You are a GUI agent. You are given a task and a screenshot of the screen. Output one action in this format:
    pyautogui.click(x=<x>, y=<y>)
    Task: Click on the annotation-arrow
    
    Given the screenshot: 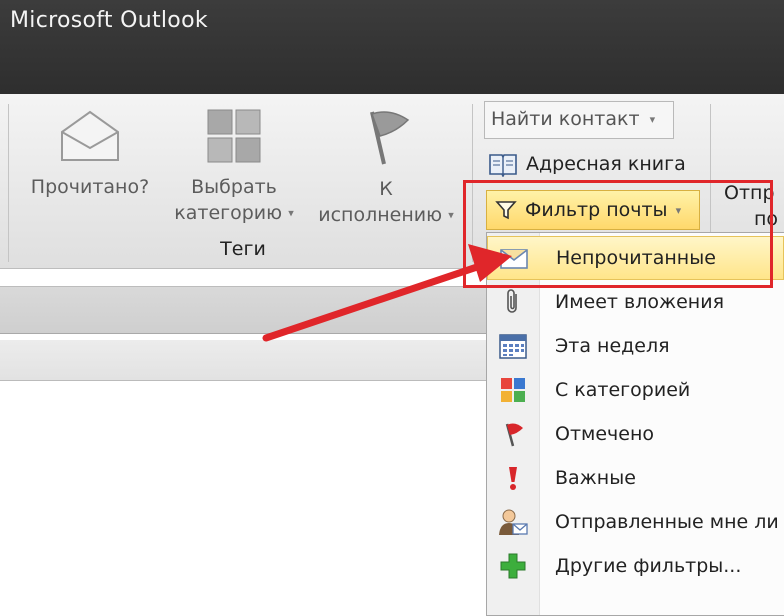 What is the action you would take?
    pyautogui.click(x=387, y=293)
    